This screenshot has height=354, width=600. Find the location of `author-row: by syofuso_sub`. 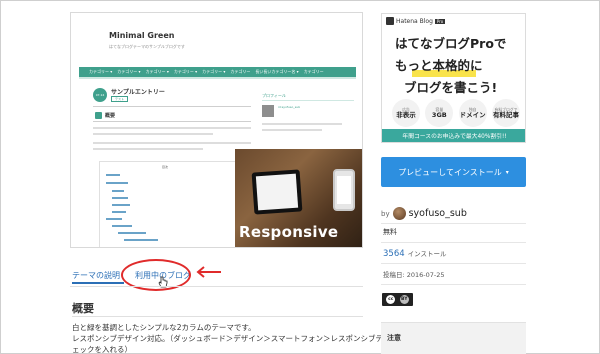

author-row: by syofuso_sub is located at coordinates (424, 213).